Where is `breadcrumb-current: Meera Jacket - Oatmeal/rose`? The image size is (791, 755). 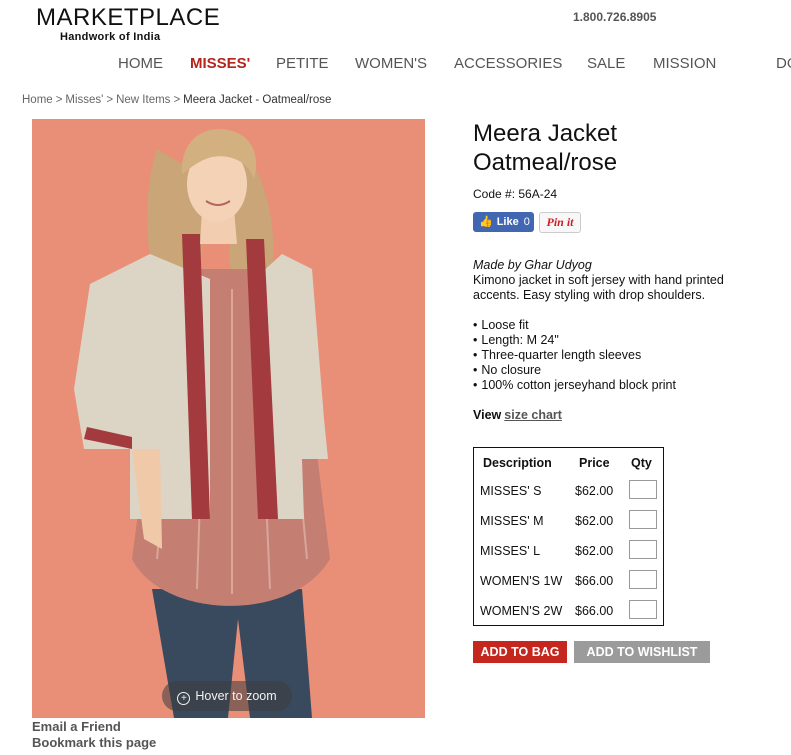 breadcrumb-current: Meera Jacket - Oatmeal/rose is located at coordinates (257, 100).